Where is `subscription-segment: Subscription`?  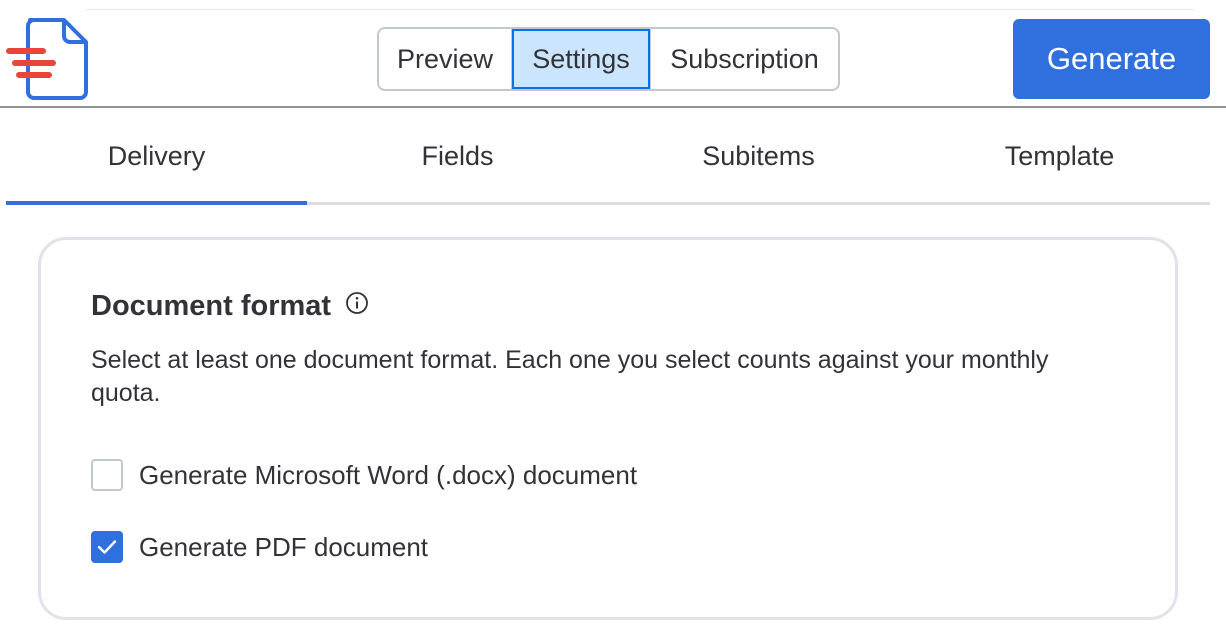
subscription-segment: Subscription is located at coordinates (744, 59).